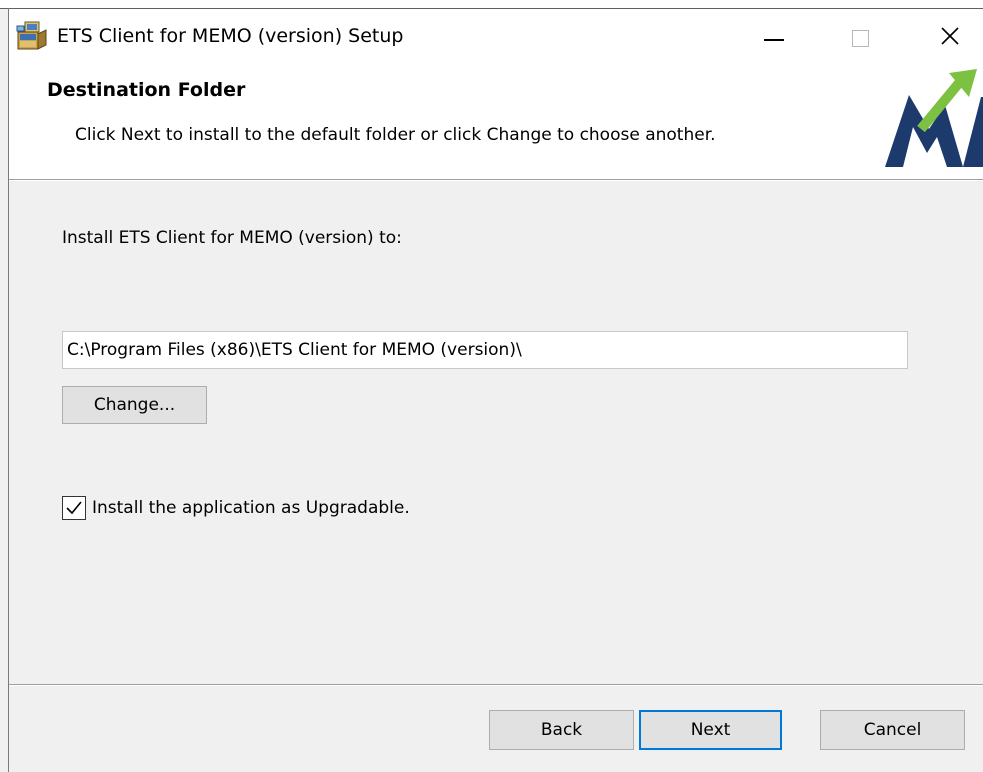 This screenshot has width=983, height=772. What do you see at coordinates (496, 38) in the screenshot?
I see `title-bar: ETS Client for MEMO (version) Setup` at bounding box center [496, 38].